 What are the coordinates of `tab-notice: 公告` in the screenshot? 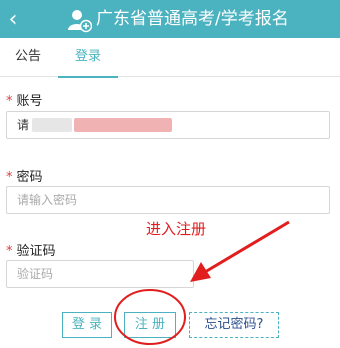 It's located at (28, 57).